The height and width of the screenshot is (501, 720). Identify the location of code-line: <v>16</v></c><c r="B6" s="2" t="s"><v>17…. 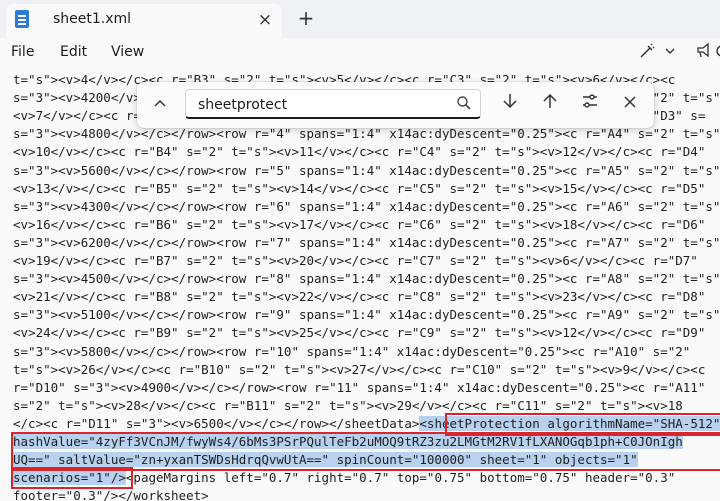
(359, 225).